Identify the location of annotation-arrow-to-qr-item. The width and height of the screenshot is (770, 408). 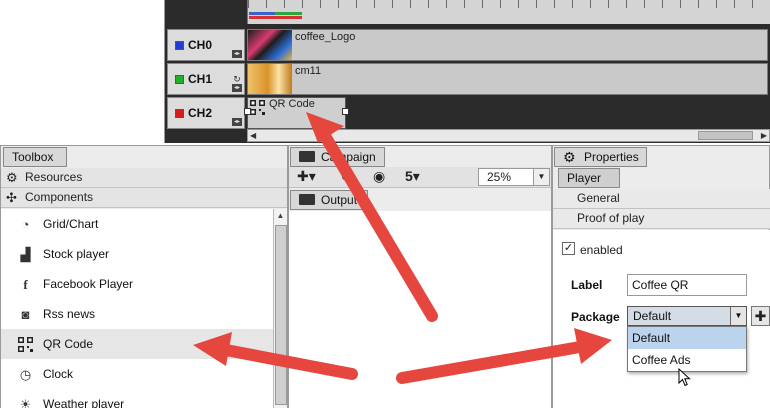
(289, 362).